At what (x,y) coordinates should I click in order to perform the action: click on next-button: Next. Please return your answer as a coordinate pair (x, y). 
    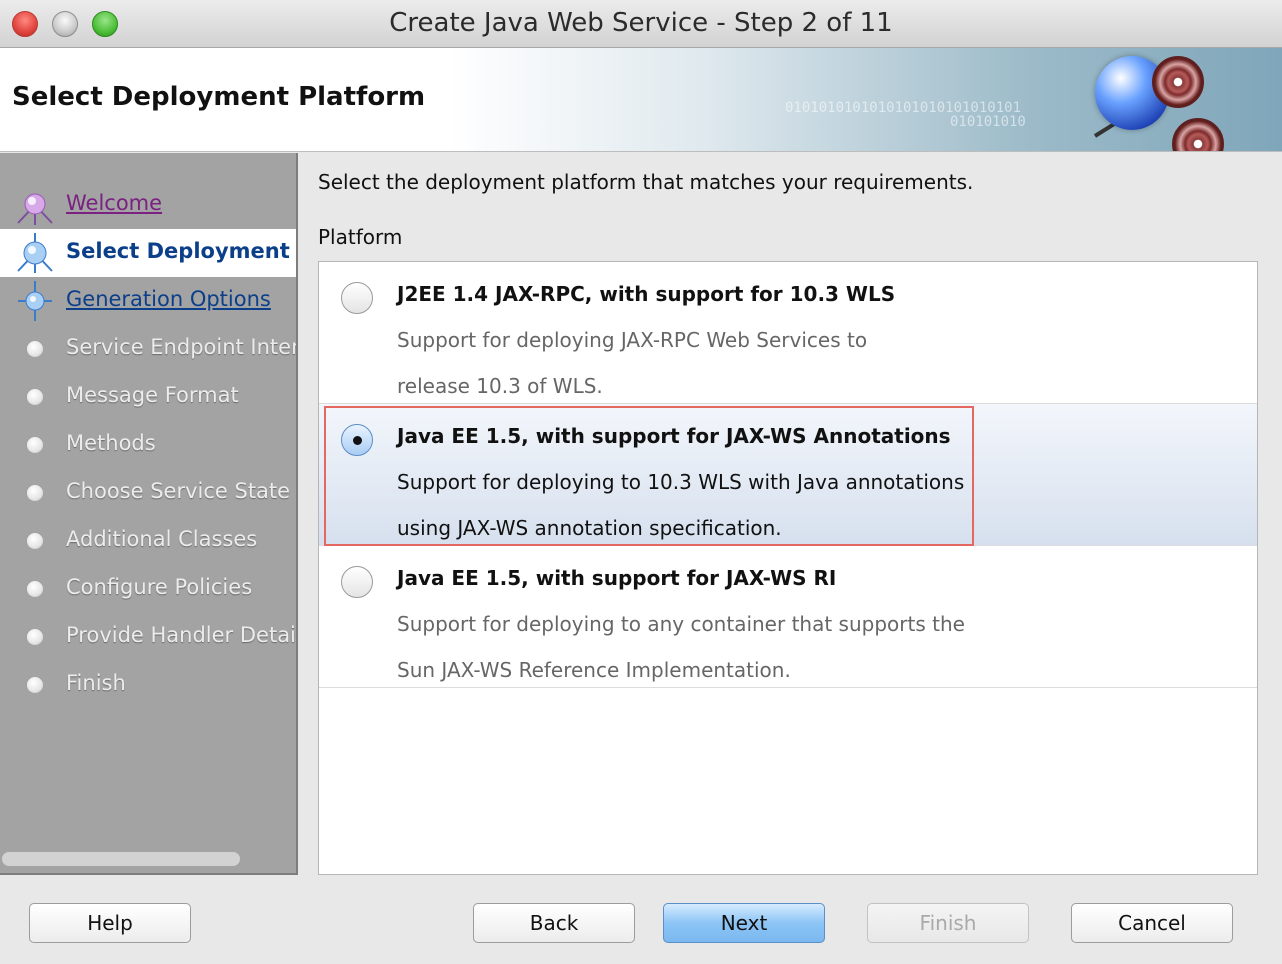
    Looking at the image, I should click on (744, 923).